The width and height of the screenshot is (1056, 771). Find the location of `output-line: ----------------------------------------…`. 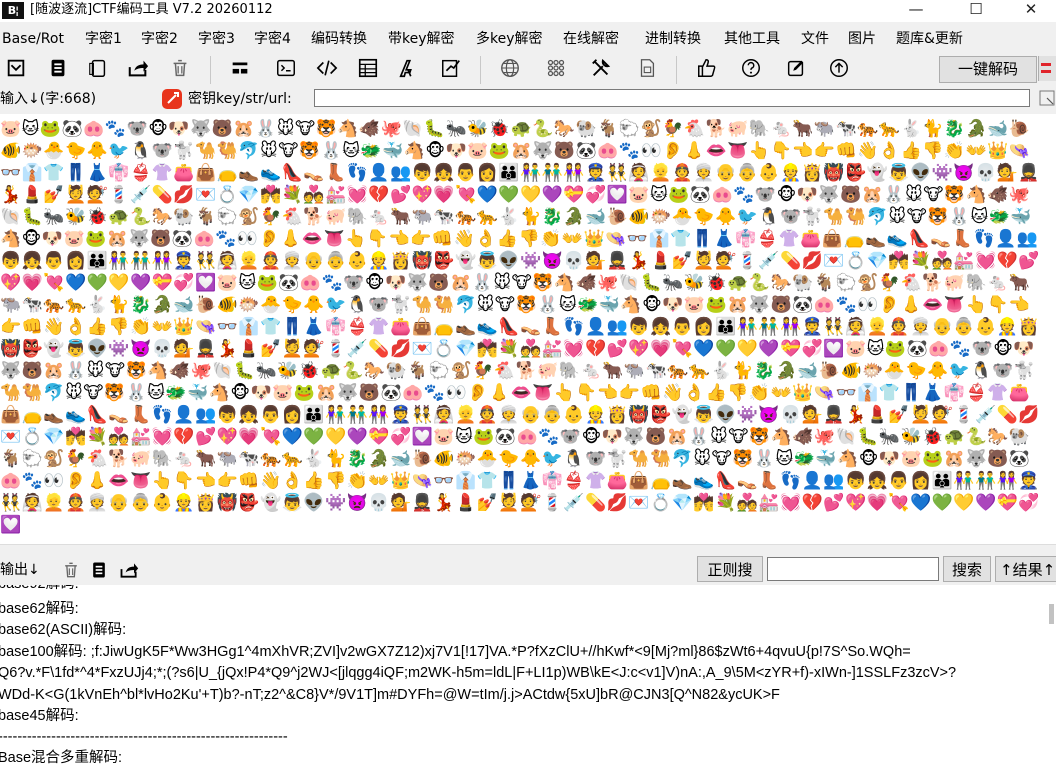

output-line: ----------------------------------------… is located at coordinates (144, 737).